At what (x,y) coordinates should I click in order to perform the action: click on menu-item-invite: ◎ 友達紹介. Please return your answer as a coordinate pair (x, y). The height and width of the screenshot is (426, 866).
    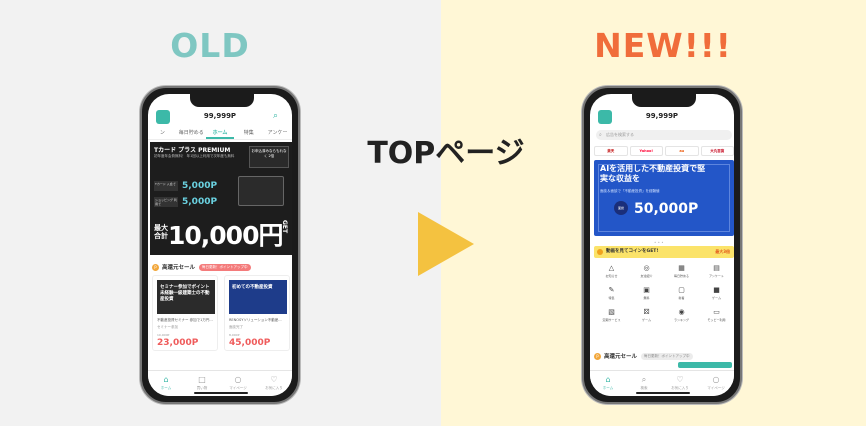
    Looking at the image, I should click on (646, 273).